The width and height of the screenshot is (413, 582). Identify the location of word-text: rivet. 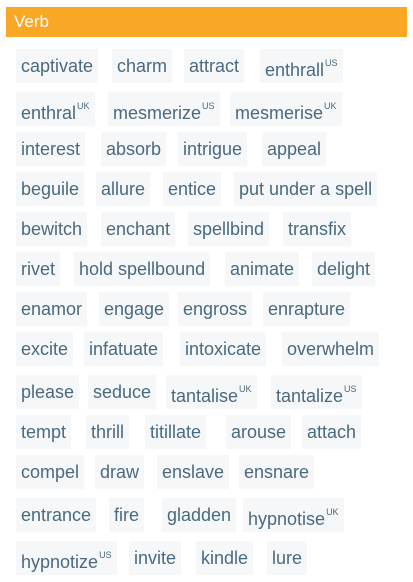
(38, 269).